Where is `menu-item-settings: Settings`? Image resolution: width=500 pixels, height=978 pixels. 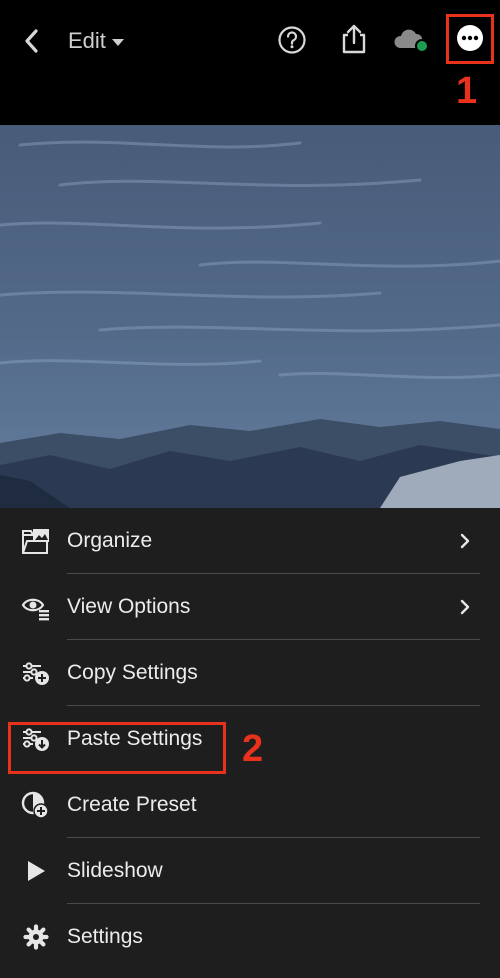 menu-item-settings: Settings is located at coordinates (250, 937).